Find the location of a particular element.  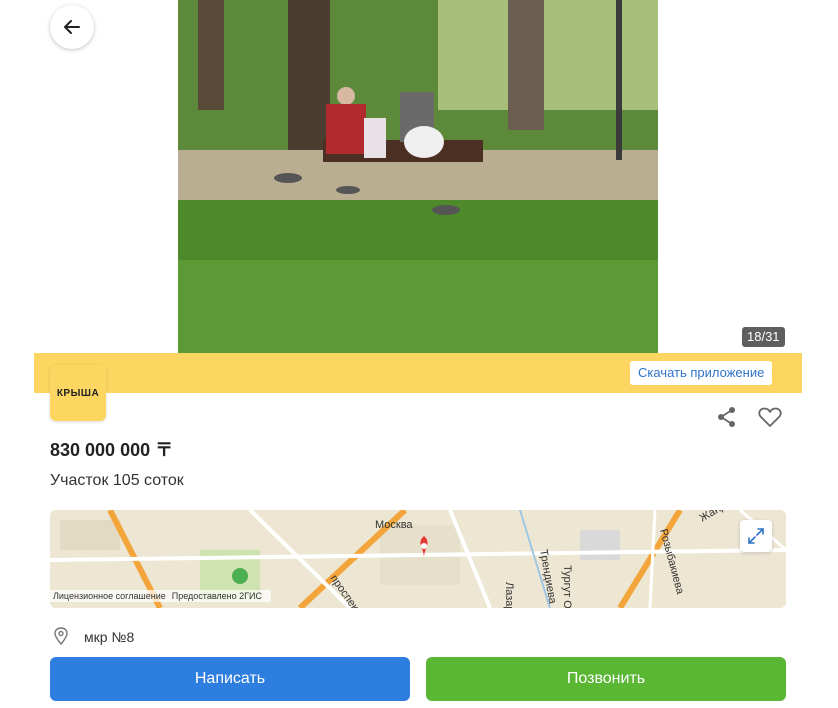

location-pin-icon is located at coordinates (61, 636).